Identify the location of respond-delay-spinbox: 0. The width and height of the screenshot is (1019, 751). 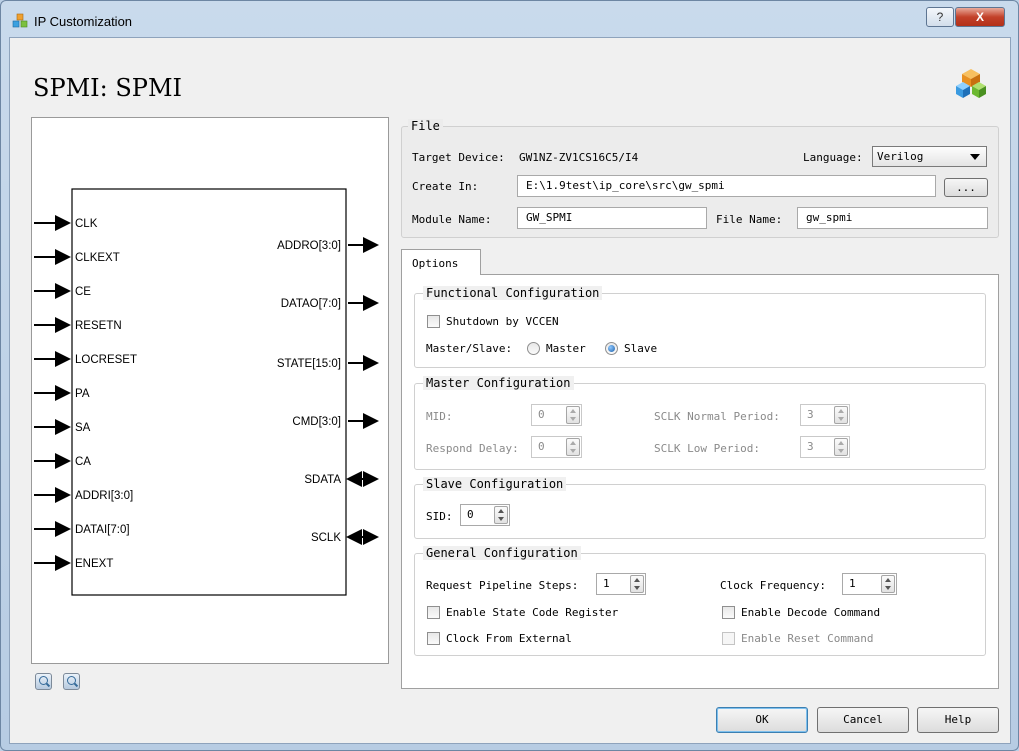
(556, 447).